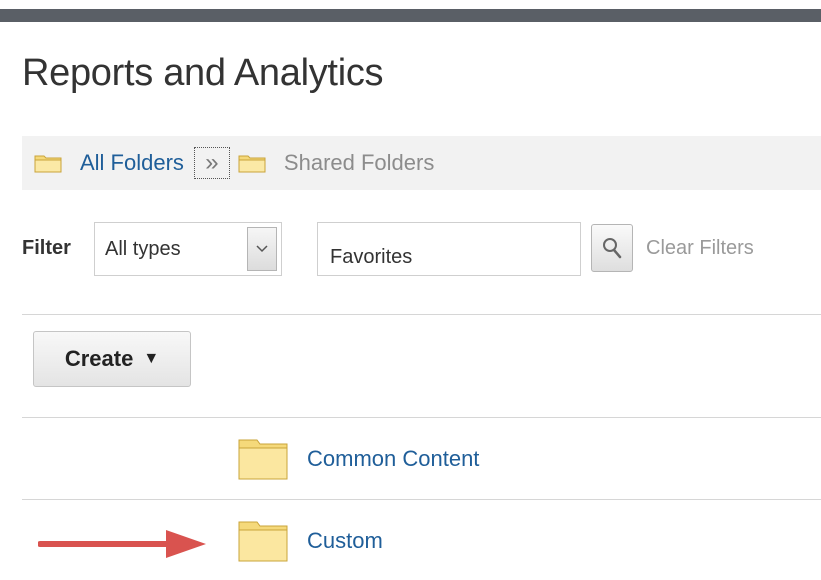  I want to click on list-item: Common Content, so click(421, 458).